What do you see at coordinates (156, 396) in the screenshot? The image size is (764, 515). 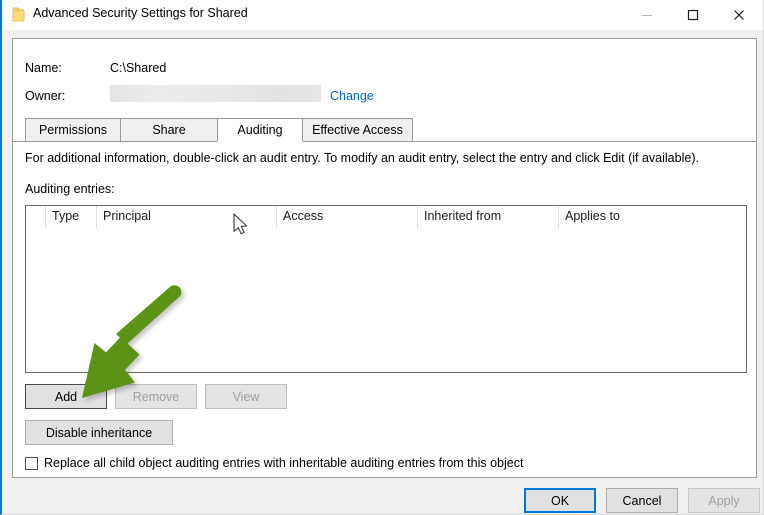 I see `remove-button: Remove` at bounding box center [156, 396].